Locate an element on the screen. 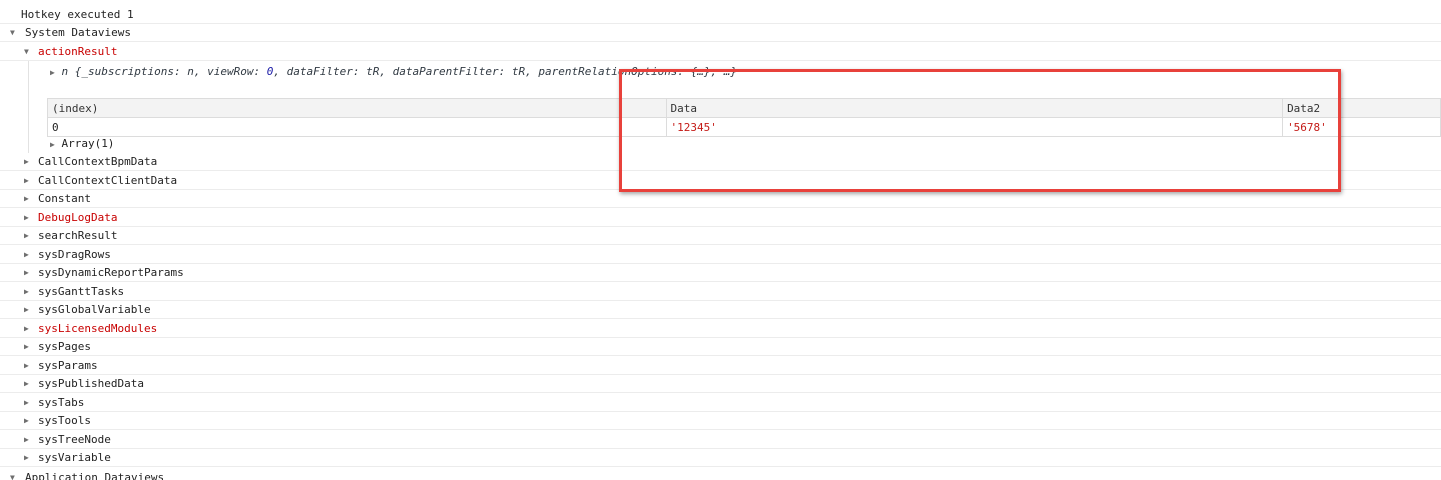 This screenshot has width=1441, height=480. preview-key: _subscriptions: is located at coordinates (134, 71).